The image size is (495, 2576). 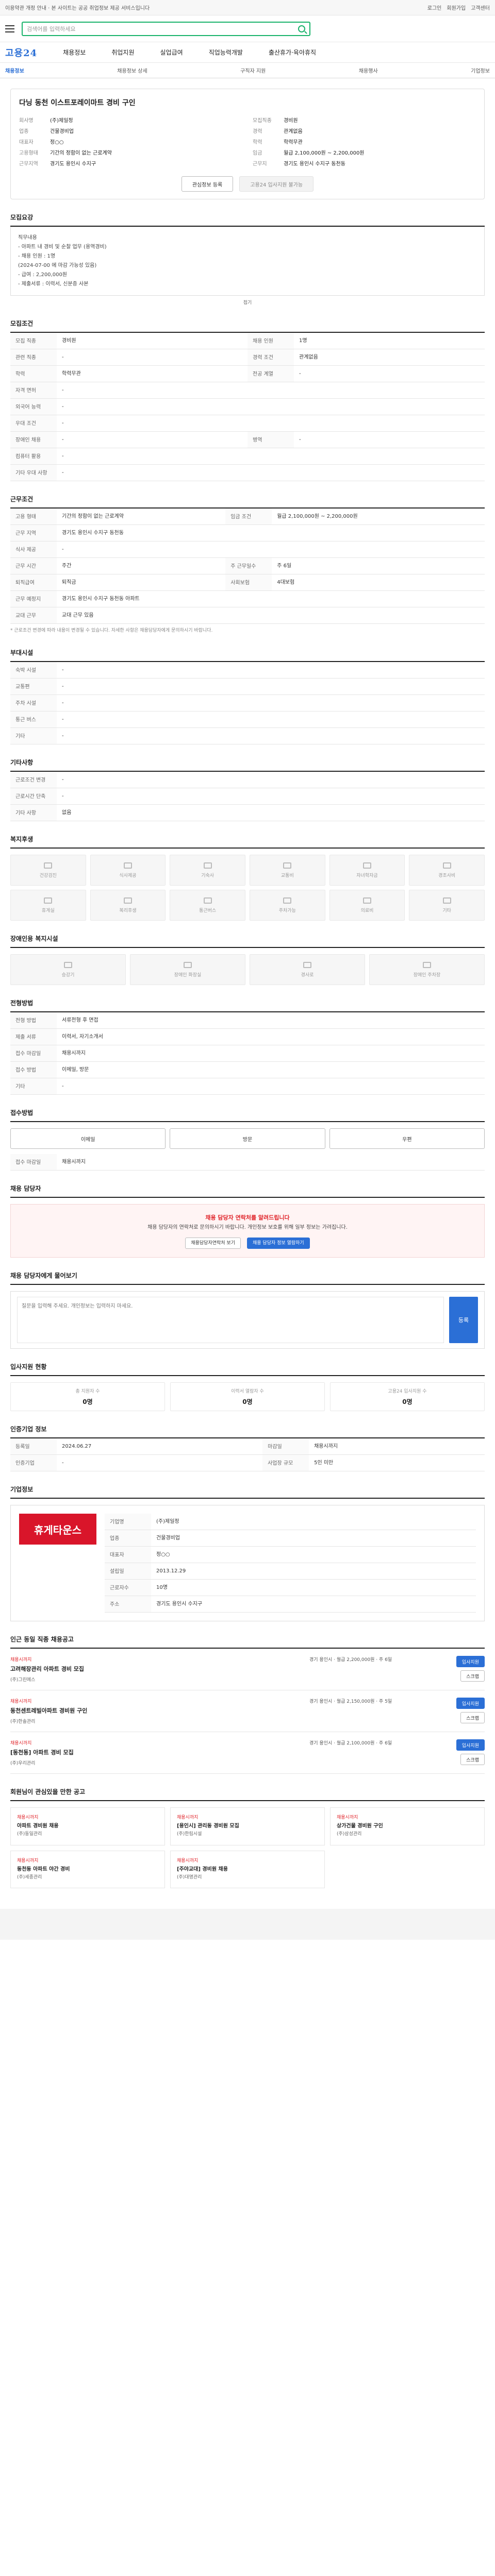 I want to click on recommend-card: 채용시까지 [용인시] 관리동 경비원 모집 (주)한림시설, so click(x=247, y=1826).